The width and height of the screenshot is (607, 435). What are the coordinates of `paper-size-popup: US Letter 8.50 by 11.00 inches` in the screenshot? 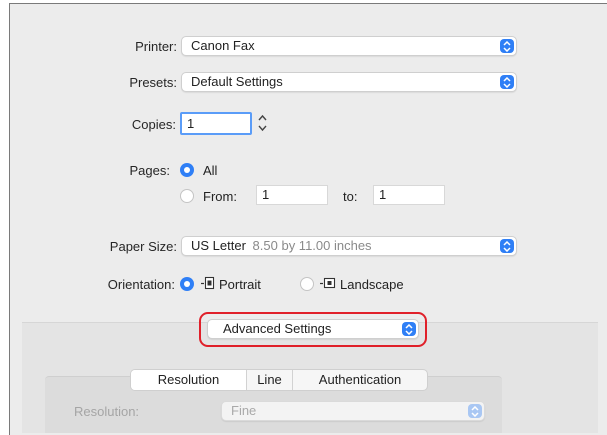 It's located at (349, 246).